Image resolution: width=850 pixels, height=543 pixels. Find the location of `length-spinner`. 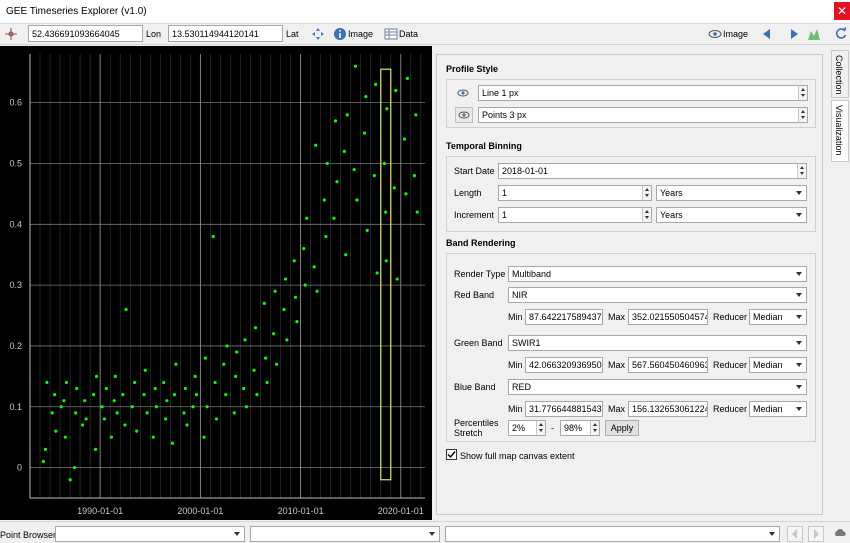

length-spinner is located at coordinates (646, 193).